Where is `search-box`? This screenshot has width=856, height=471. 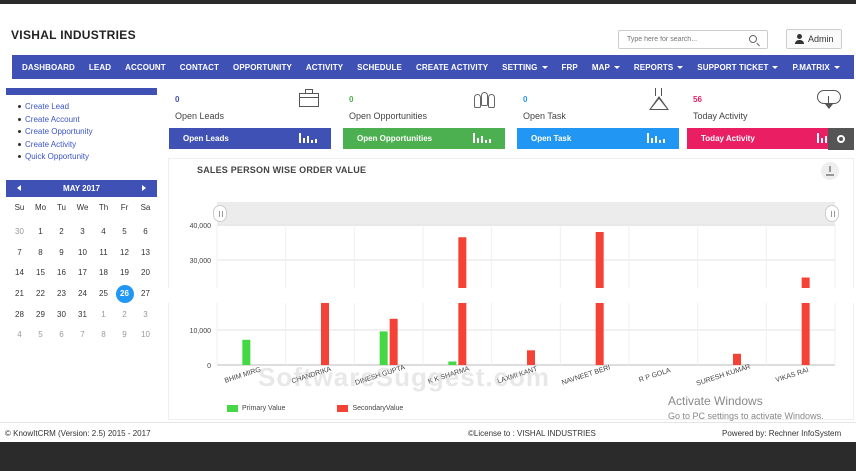 search-box is located at coordinates (693, 39).